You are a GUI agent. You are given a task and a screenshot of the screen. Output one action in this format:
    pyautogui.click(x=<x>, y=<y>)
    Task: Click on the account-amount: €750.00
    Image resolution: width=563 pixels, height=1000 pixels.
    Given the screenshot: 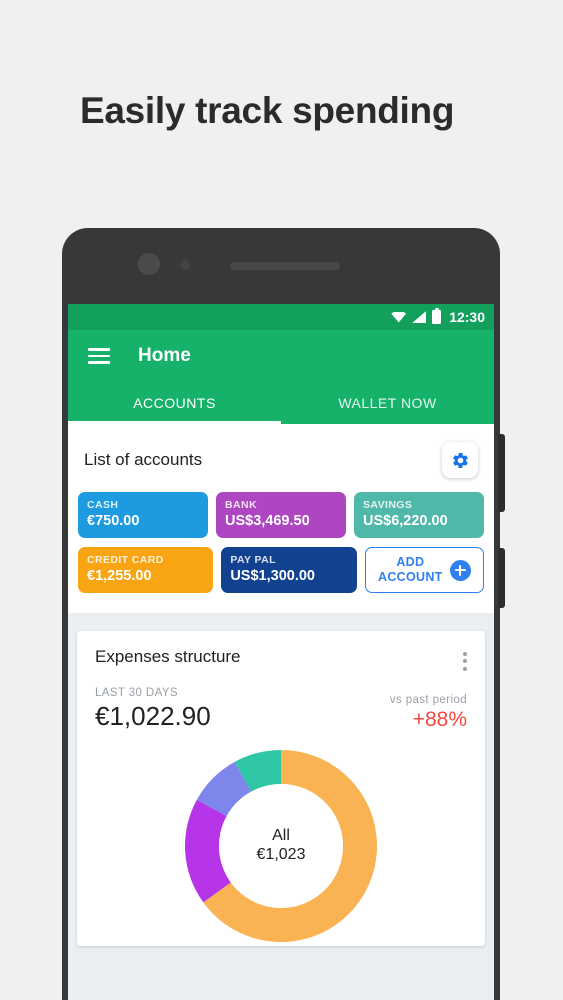 What is the action you would take?
    pyautogui.click(x=113, y=521)
    